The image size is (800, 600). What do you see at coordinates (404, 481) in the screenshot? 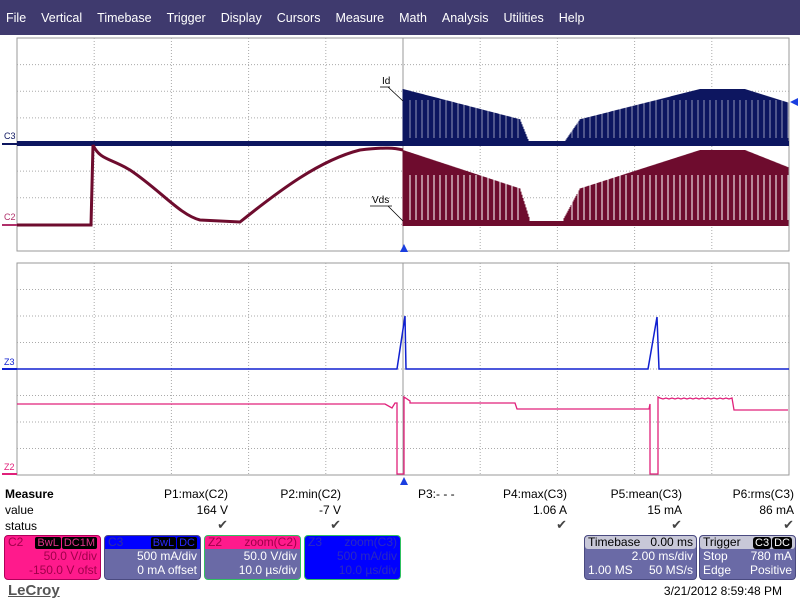
I see `zoom-trigger-position-marker` at bounding box center [404, 481].